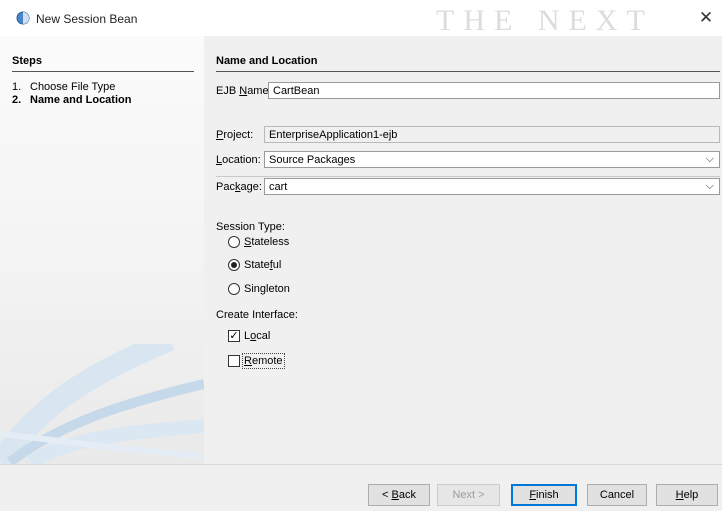 The image size is (722, 511). What do you see at coordinates (250, 227) in the screenshot?
I see `session-type-label: Session Type:` at bounding box center [250, 227].